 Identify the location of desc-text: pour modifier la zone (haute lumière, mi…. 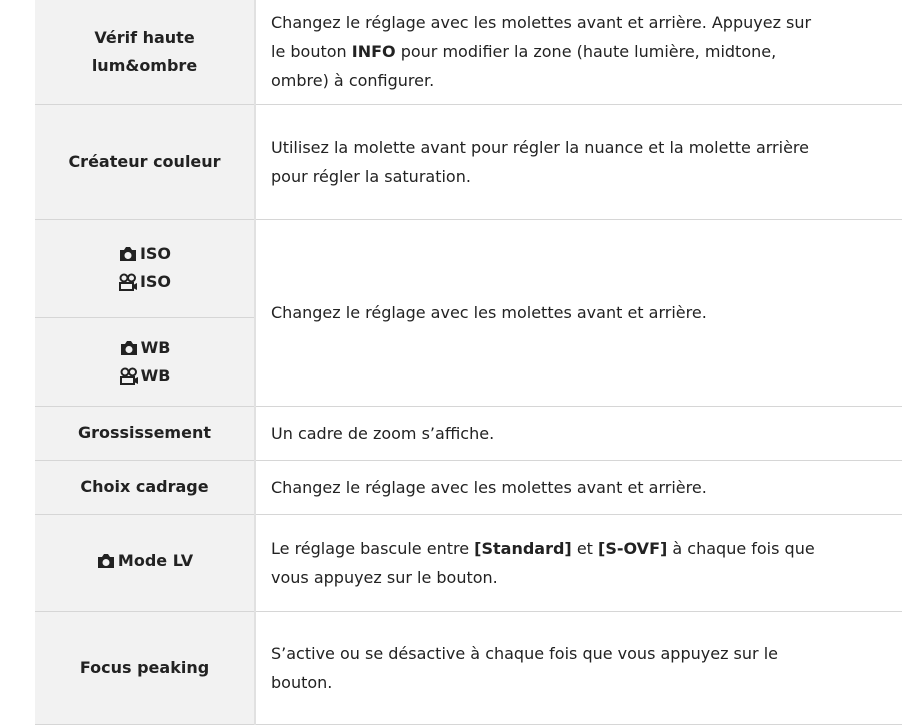
(586, 52).